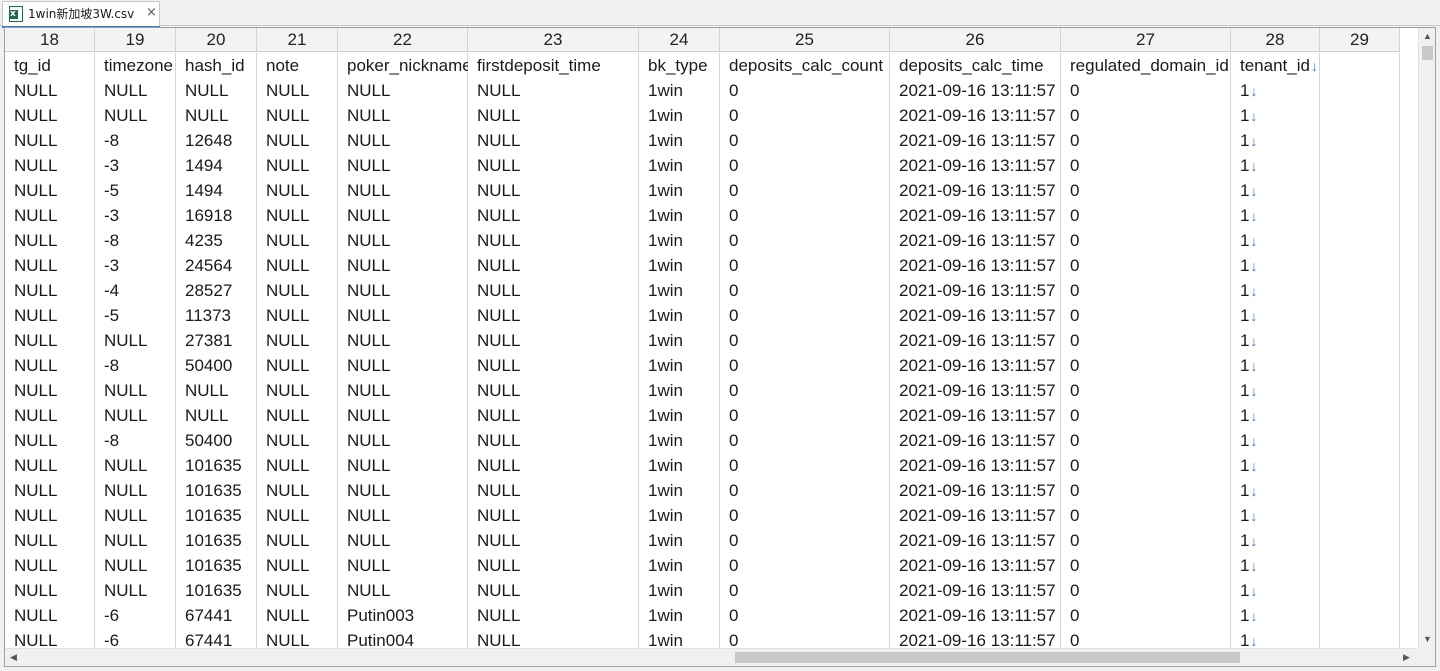 The height and width of the screenshot is (671, 1440). I want to click on table-cell: 11373, so click(216, 315).